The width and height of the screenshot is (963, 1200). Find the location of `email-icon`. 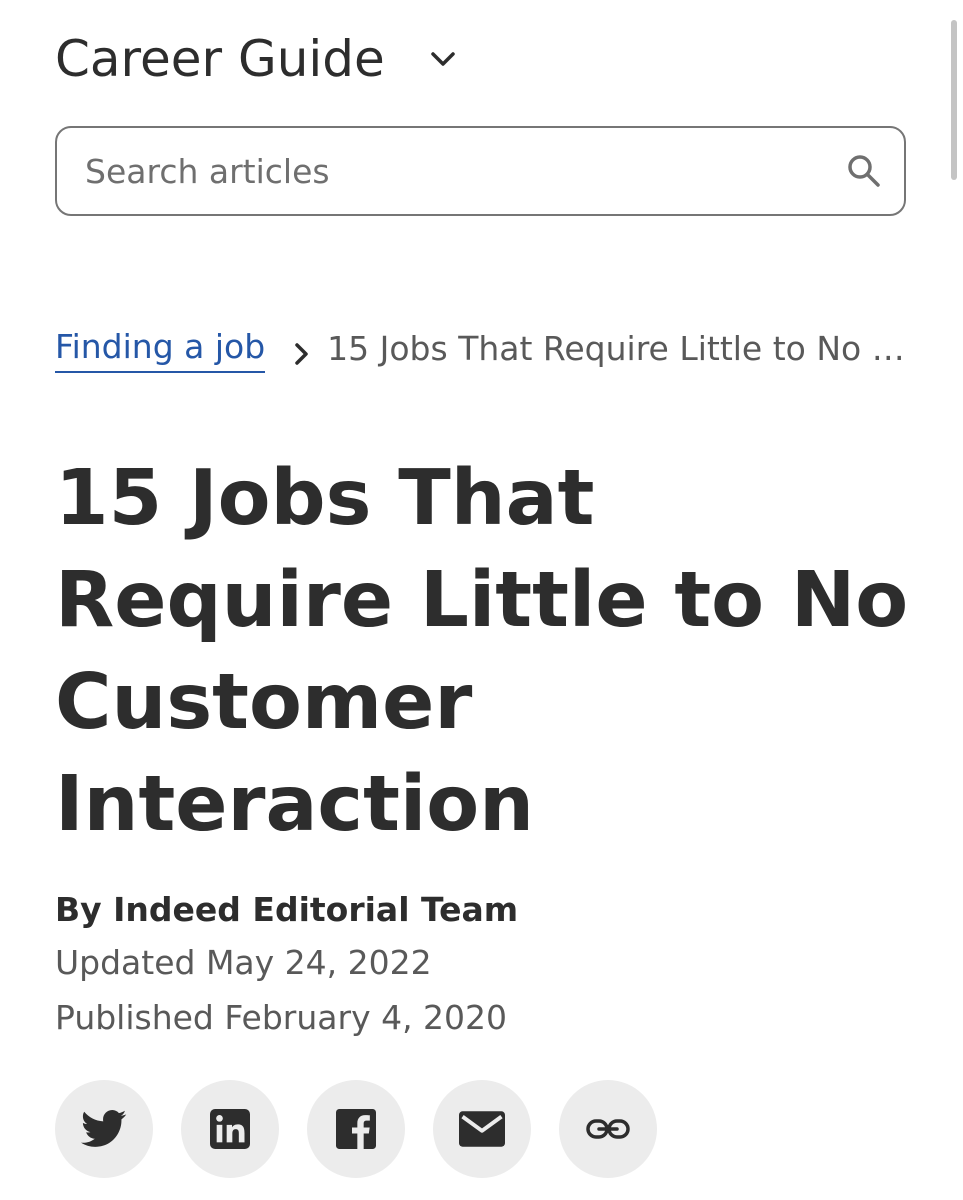

email-icon is located at coordinates (482, 1129).